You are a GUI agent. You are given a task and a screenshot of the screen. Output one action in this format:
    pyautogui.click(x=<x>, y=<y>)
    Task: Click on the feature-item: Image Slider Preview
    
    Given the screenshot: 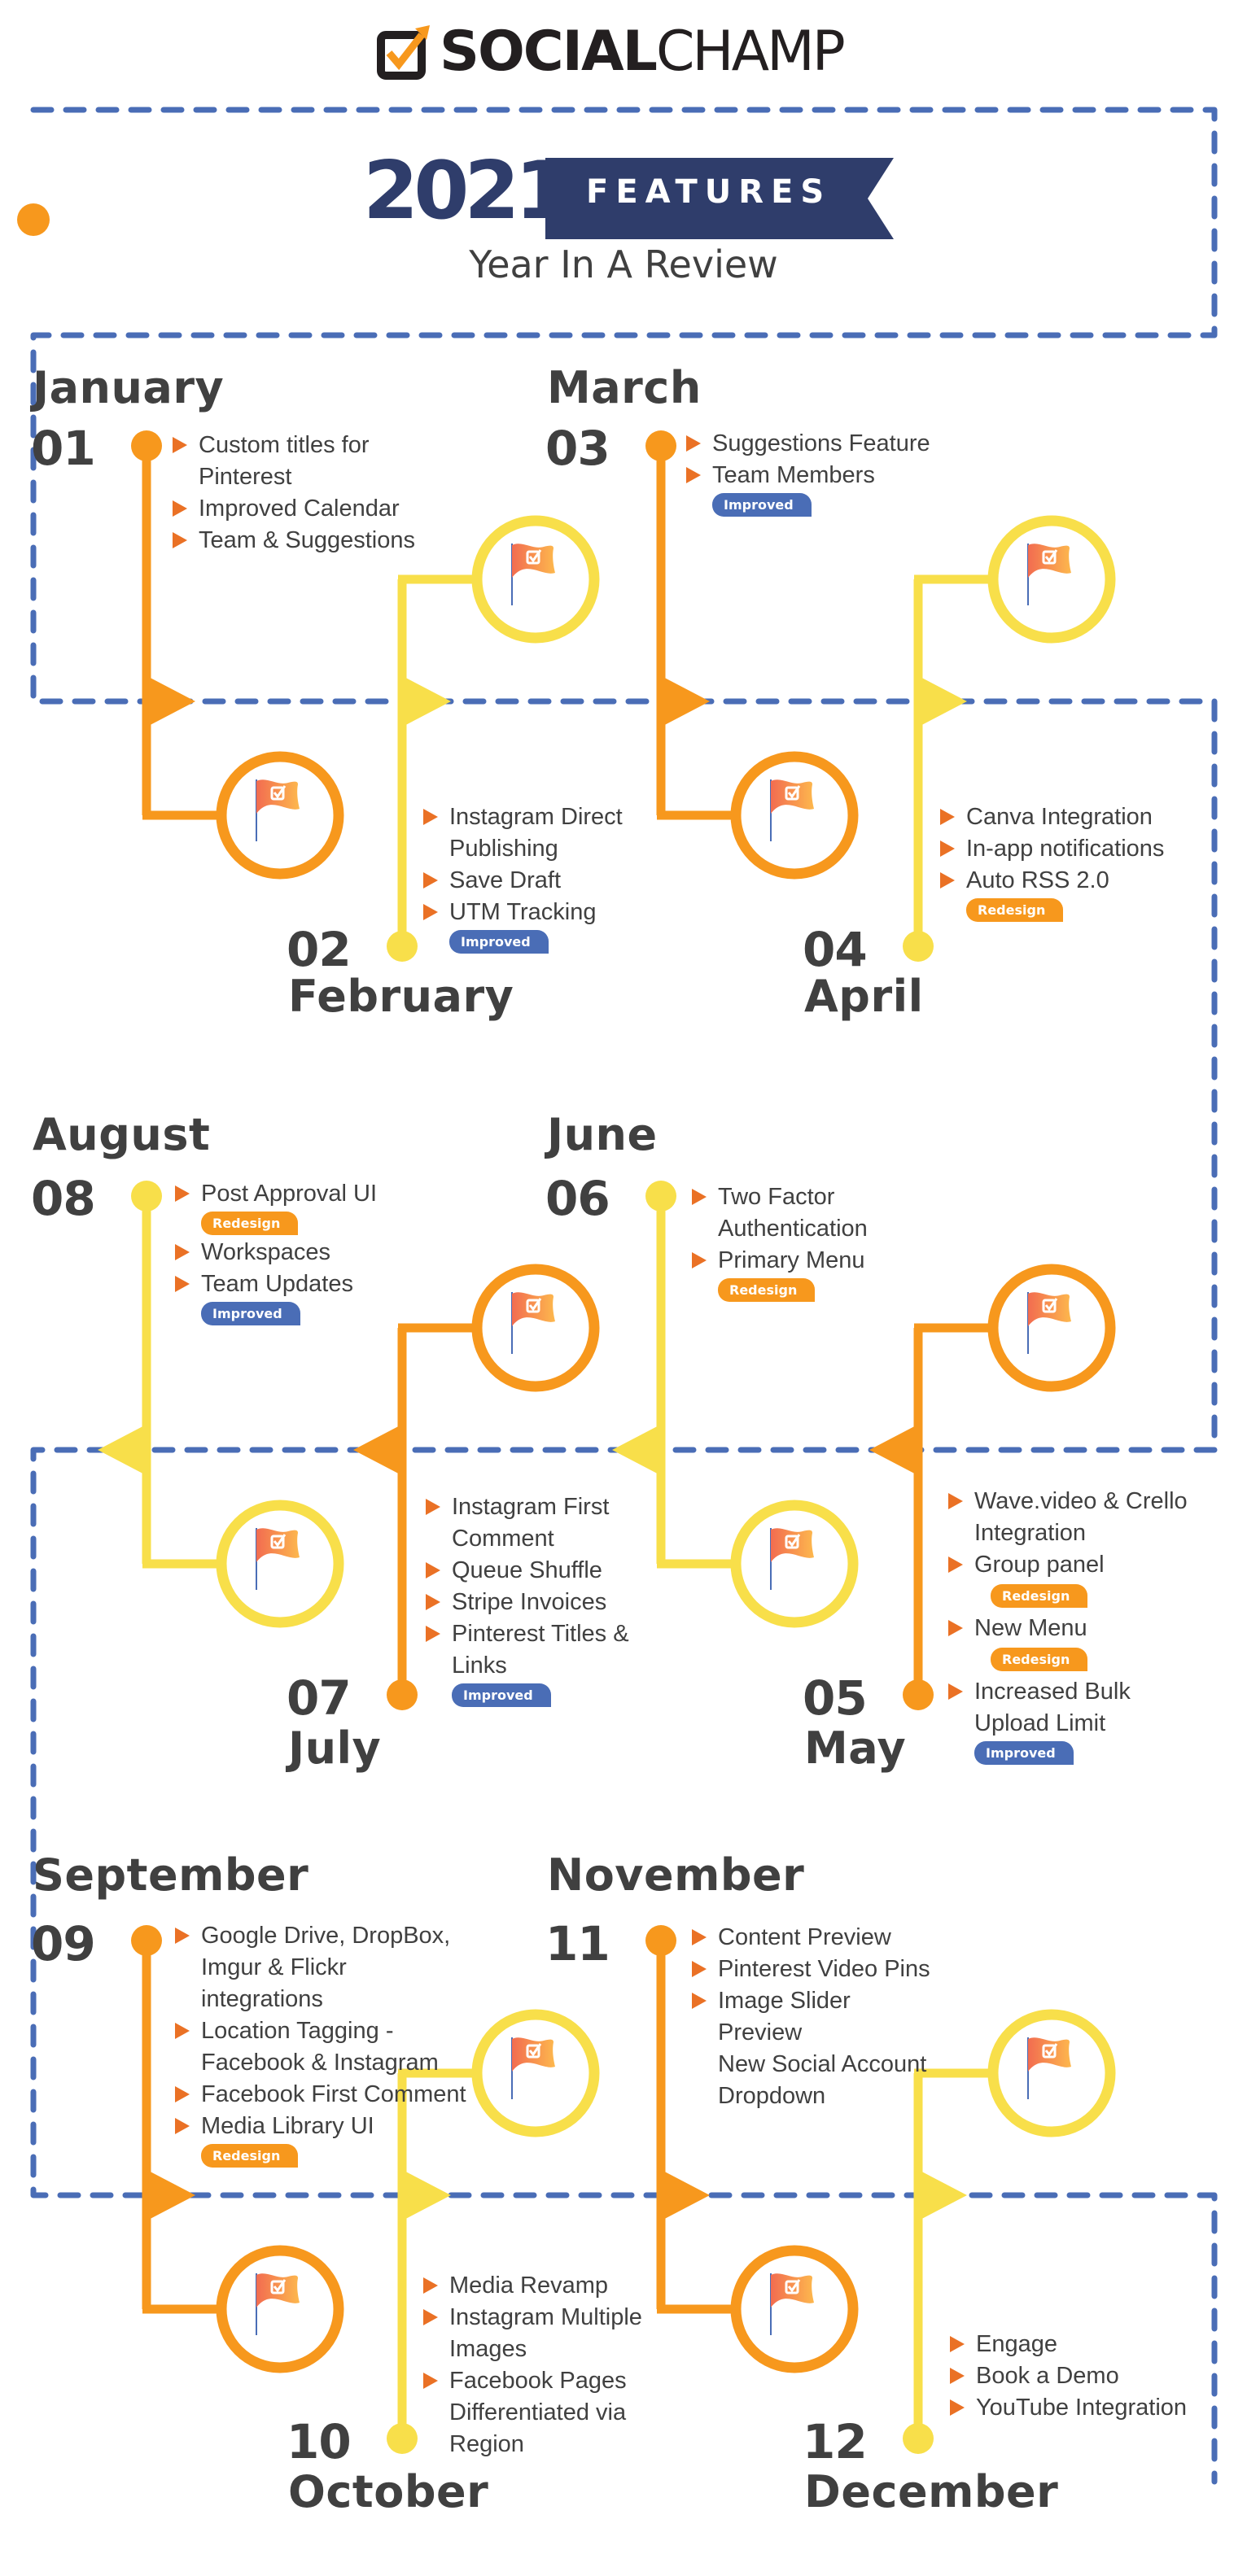 What is the action you would take?
    pyautogui.click(x=814, y=2017)
    